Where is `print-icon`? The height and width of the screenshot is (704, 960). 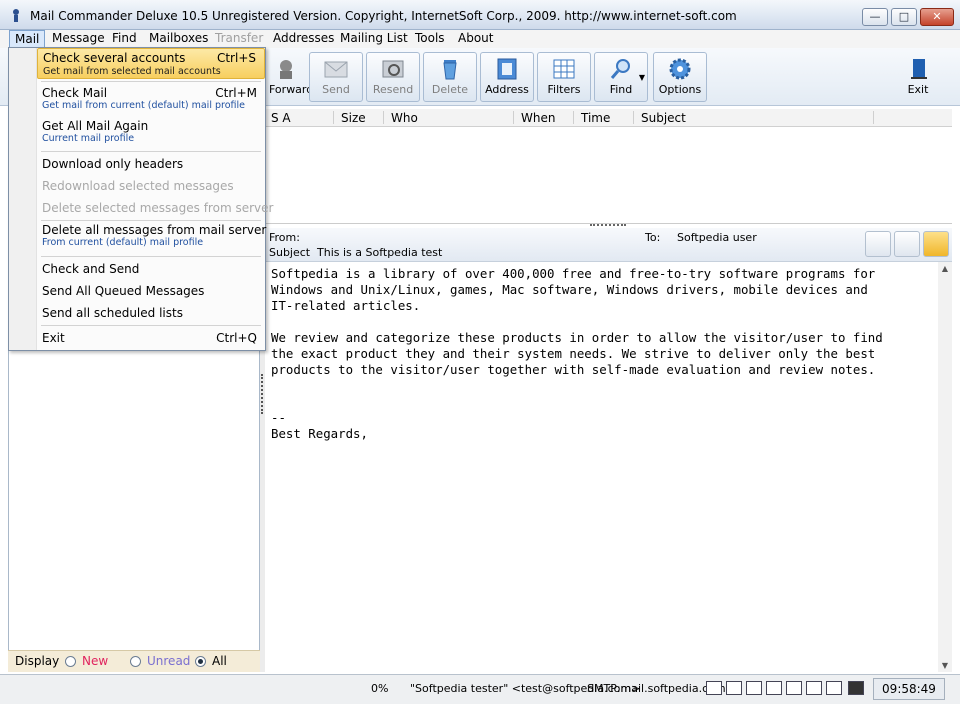
print-icon is located at coordinates (907, 244).